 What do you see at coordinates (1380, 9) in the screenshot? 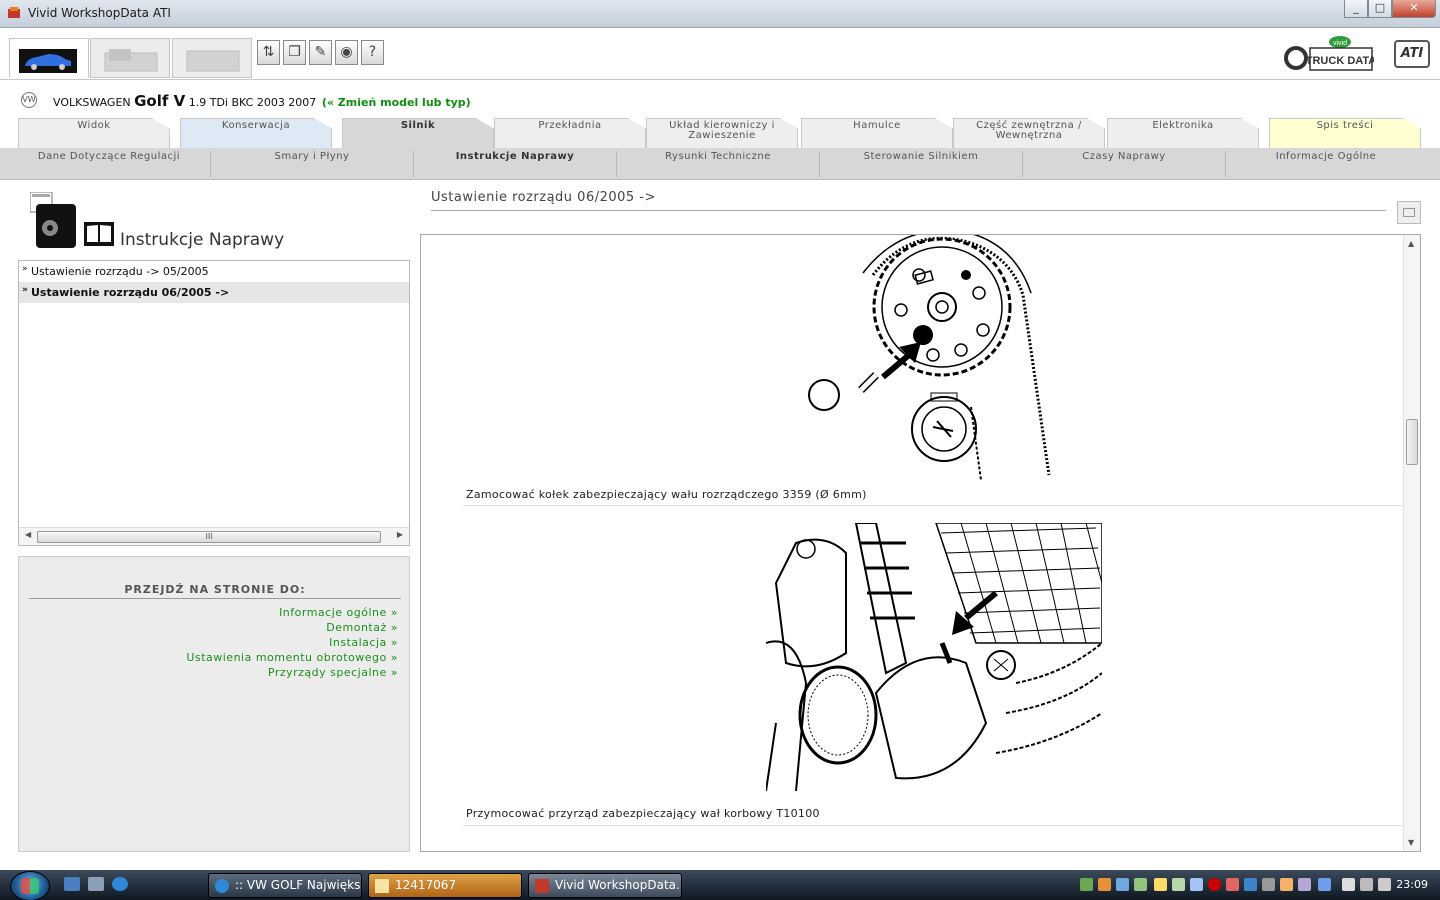
I see `maximize-button: □` at bounding box center [1380, 9].